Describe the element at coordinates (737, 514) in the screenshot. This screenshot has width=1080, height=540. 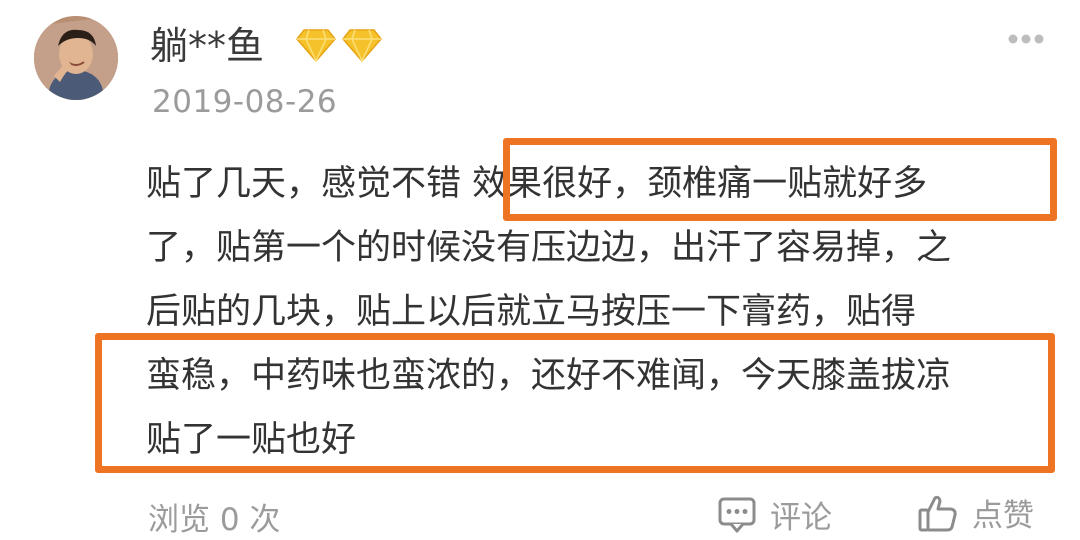
I see `comment-icon` at that location.